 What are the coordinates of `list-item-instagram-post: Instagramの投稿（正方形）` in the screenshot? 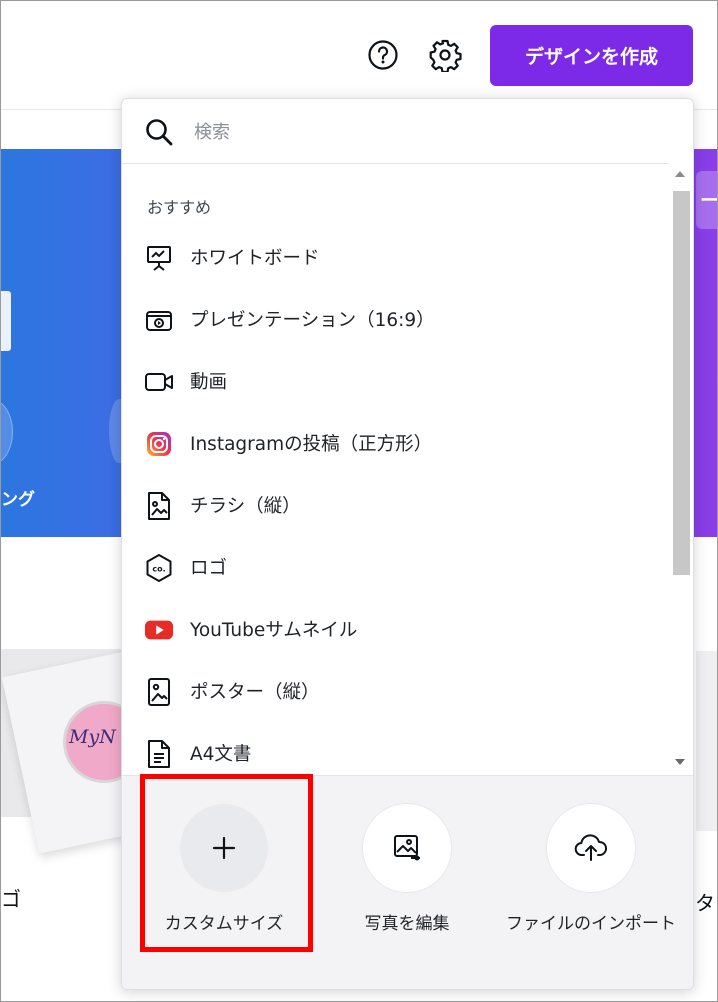 It's located at (394, 443).